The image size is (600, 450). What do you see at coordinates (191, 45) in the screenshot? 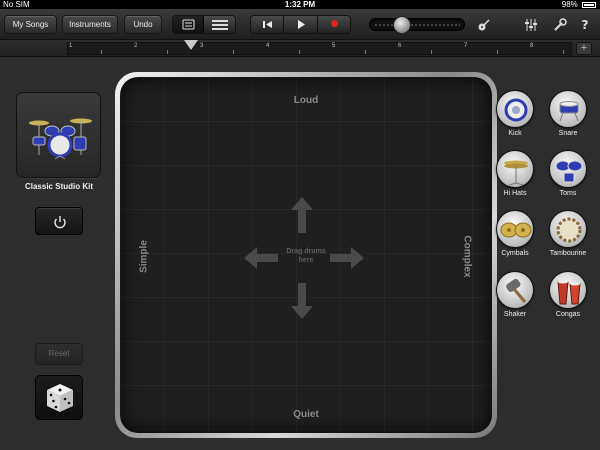
I see `playhead-handle` at bounding box center [191, 45].